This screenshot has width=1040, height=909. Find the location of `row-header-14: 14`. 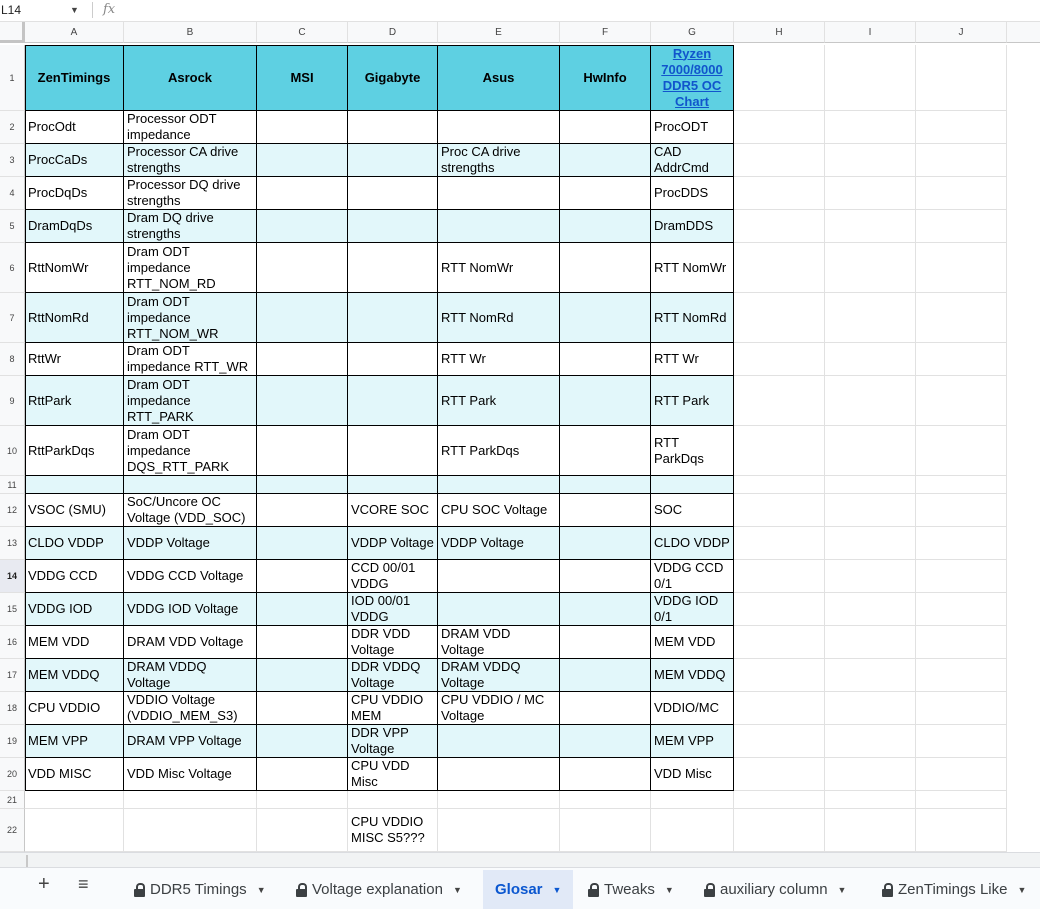

row-header-14: 14 is located at coordinates (12, 576).